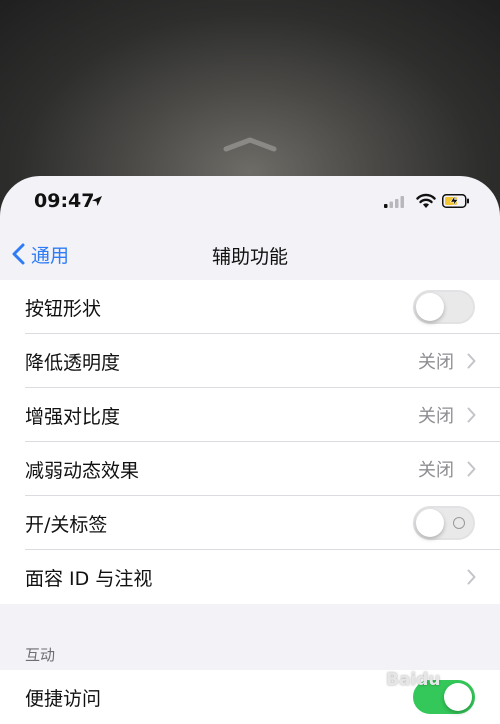  I want to click on row-on-off-labels: 开/关标签, so click(250, 523).